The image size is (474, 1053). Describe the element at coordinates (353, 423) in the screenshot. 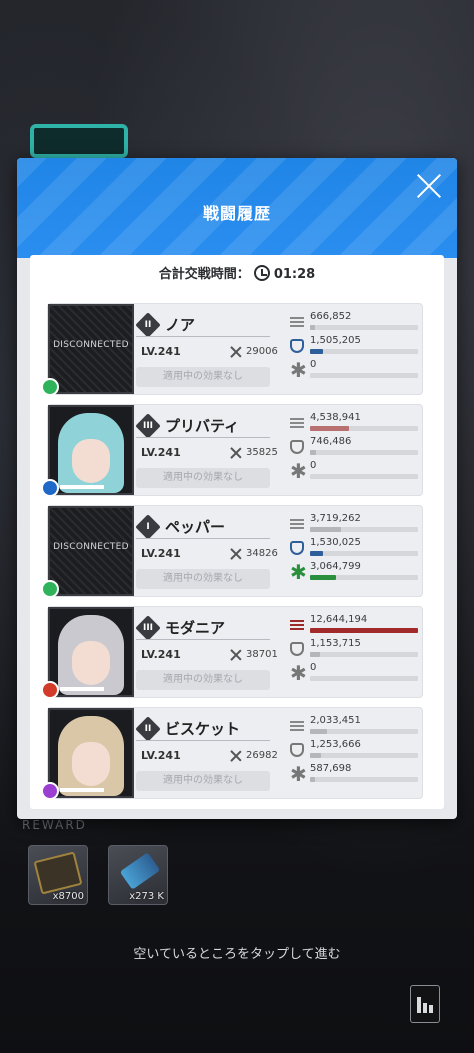

I see `damage-stat: 4,538,941` at that location.